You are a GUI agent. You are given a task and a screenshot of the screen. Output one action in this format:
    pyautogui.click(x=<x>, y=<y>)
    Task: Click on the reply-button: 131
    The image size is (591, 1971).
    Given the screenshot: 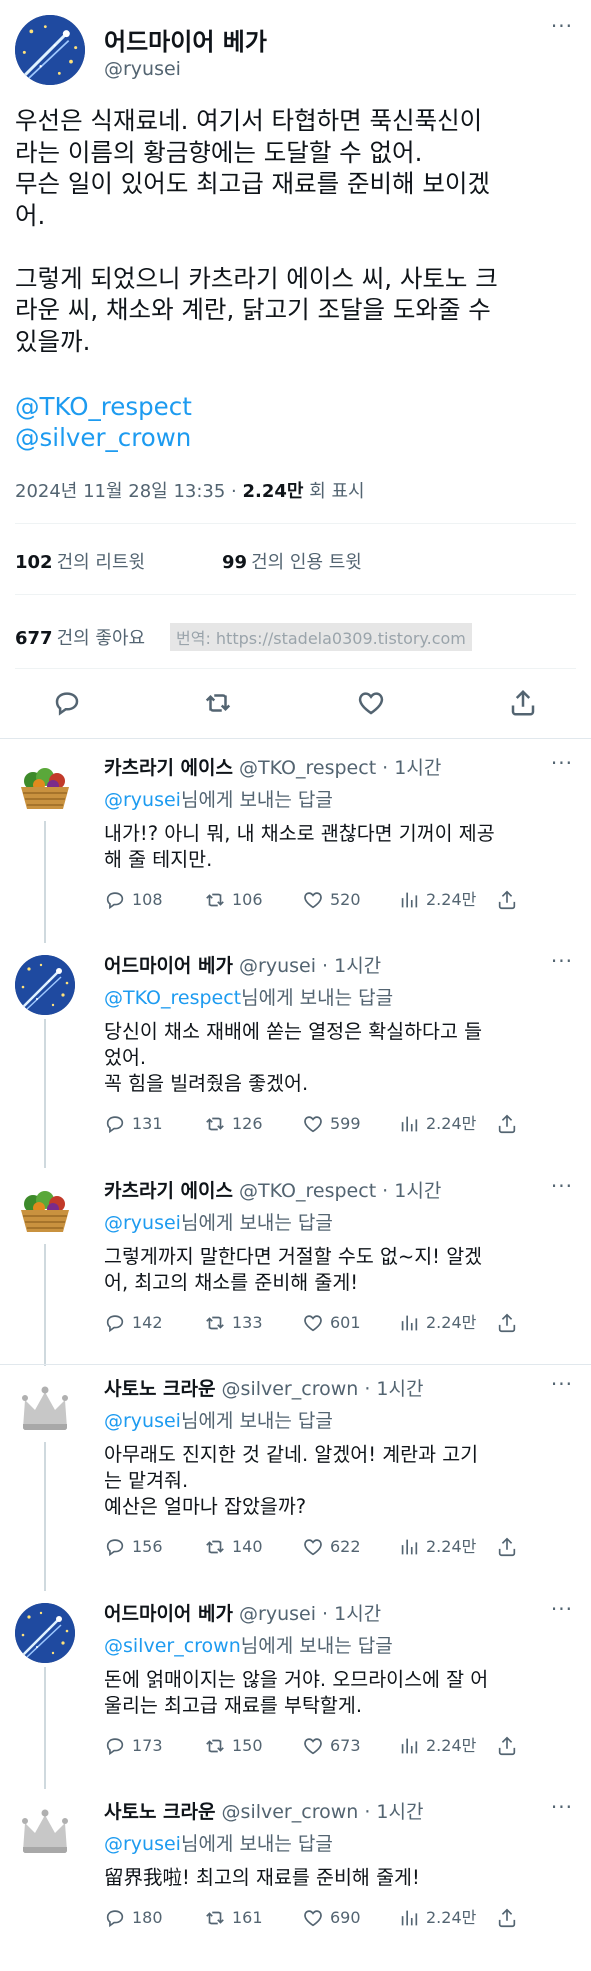 What is the action you would take?
    pyautogui.click(x=133, y=1124)
    